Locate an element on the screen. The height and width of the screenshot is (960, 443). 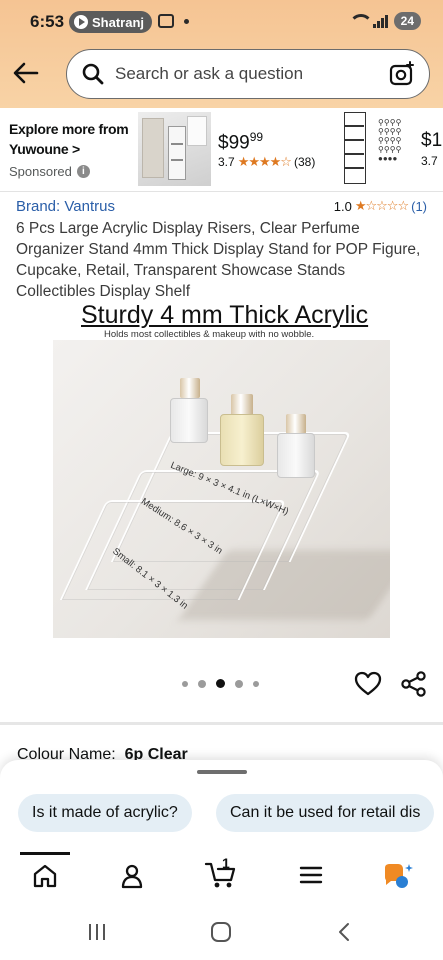
image-heading: Sturdy 4 mm Thick Acrylic is located at coordinates (225, 315).